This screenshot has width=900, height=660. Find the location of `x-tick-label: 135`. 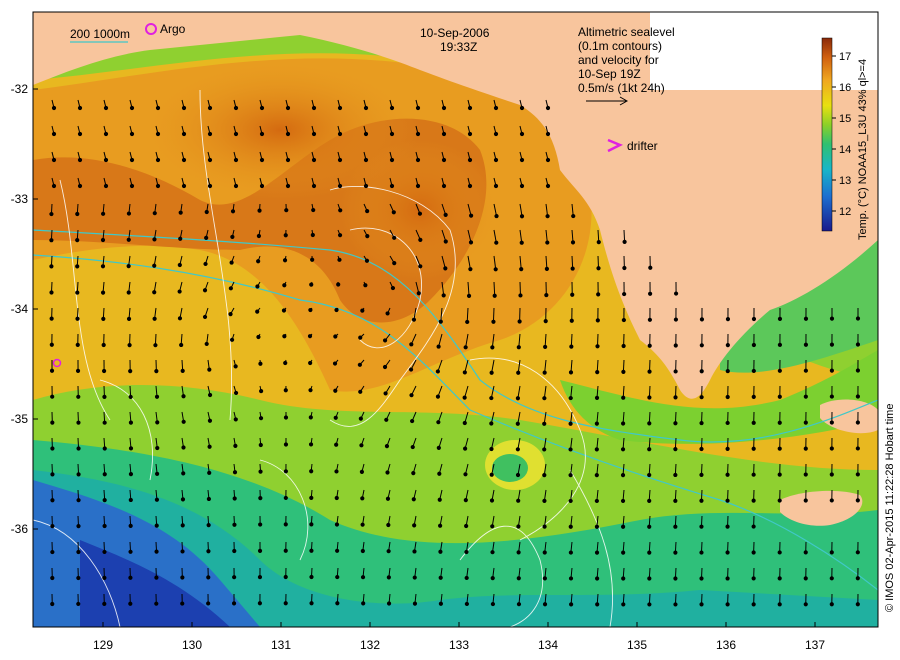

x-tick-label: 135 is located at coordinates (637, 645).